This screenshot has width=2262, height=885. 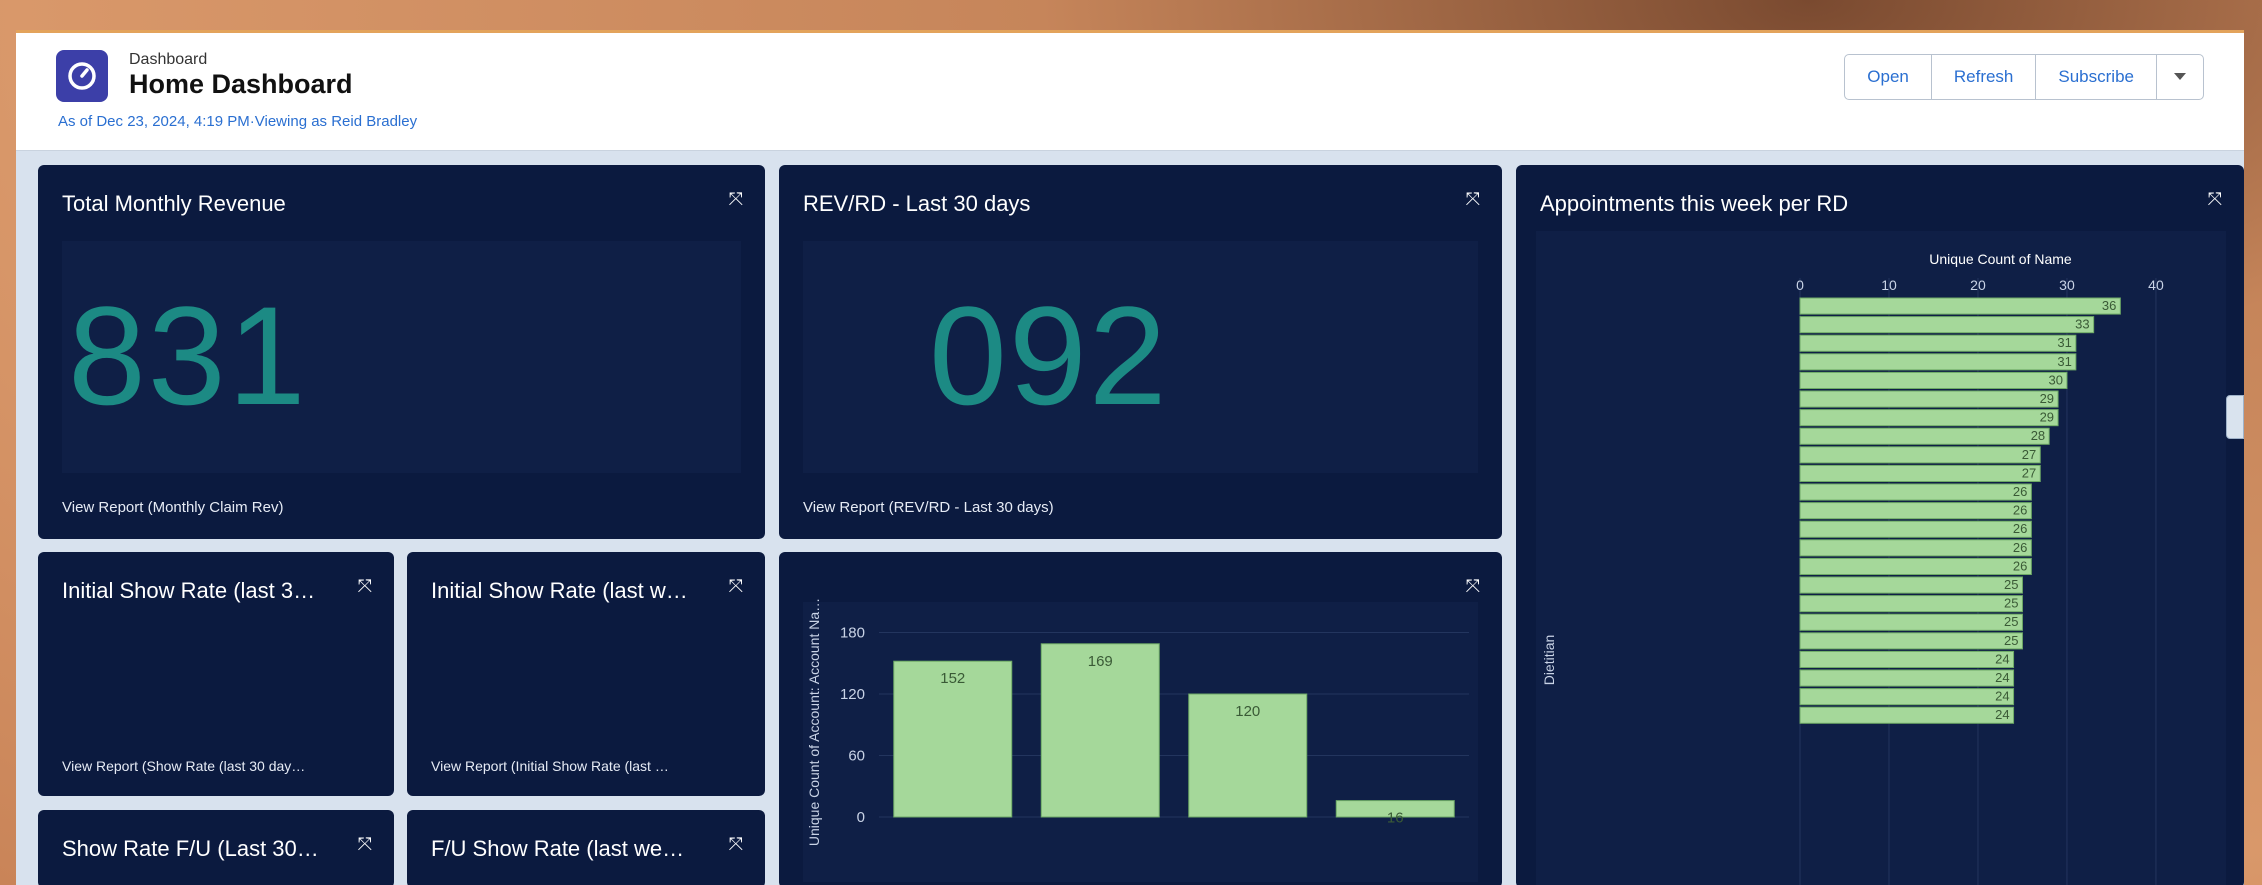 I want to click on x-tick-label: 0, so click(x=1800, y=285).